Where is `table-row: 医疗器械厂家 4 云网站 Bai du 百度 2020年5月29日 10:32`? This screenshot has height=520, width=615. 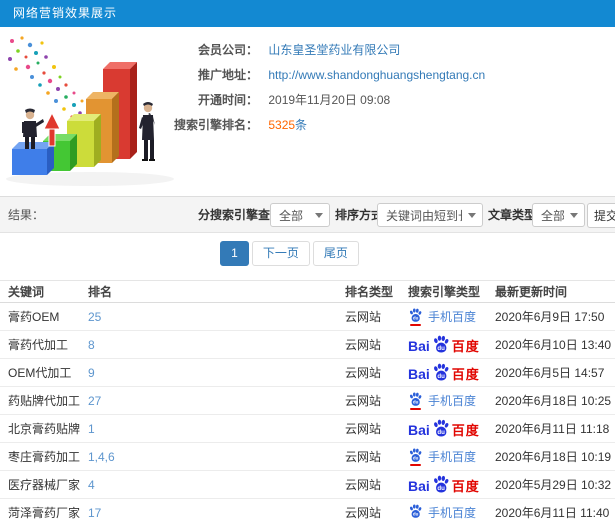
table-row: 医疗器械厂家 4 云网站 Bai du 百度 2020年5月29日 10:32 is located at coordinates (307, 484).